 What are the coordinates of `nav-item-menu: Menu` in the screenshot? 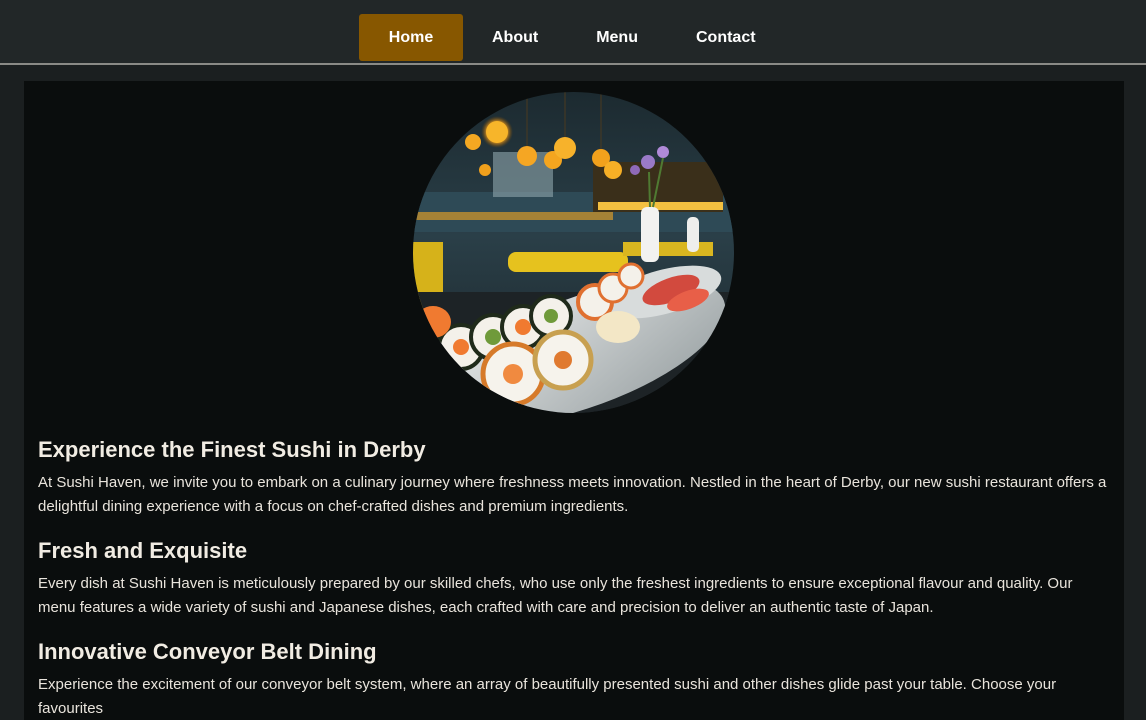 It's located at (617, 37).